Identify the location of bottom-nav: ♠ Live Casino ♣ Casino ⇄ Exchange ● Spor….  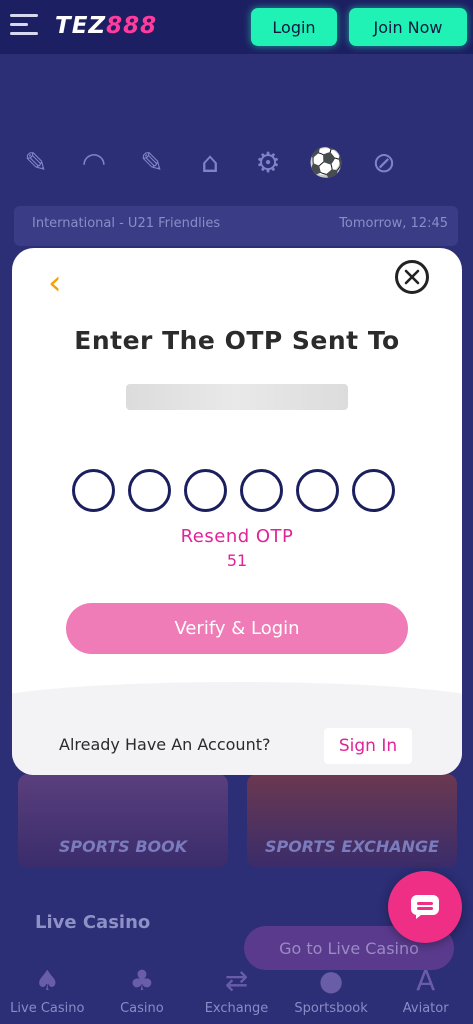
(236, 989).